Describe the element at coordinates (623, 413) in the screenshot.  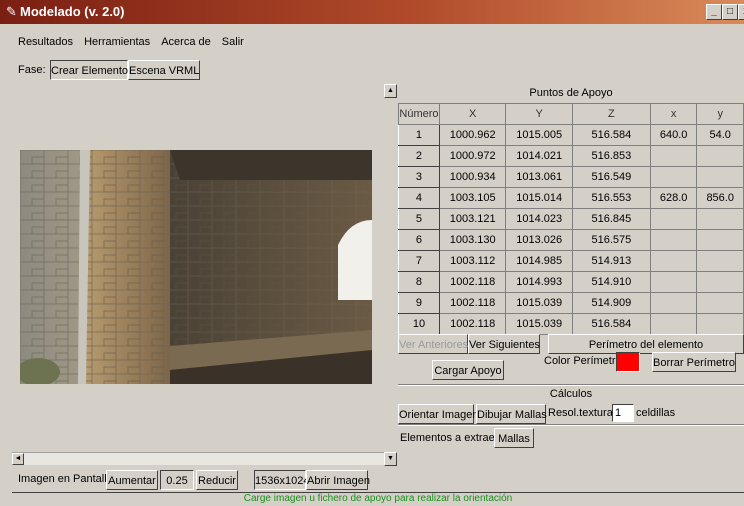
I see `resol-textura-input: 1` at that location.